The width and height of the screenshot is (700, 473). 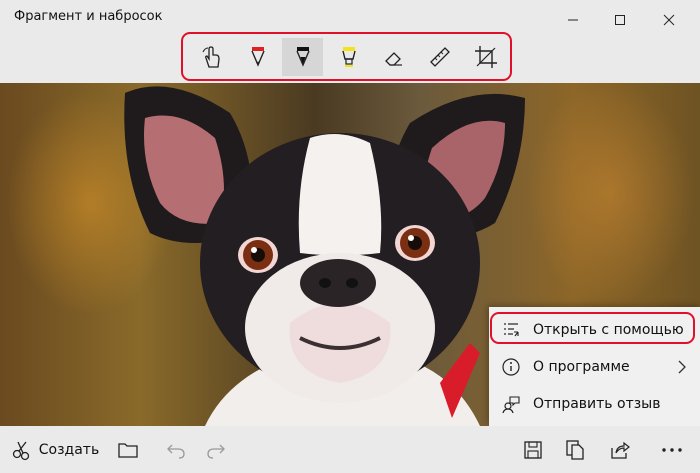 What do you see at coordinates (597, 403) in the screenshot?
I see `menu-item-label: Отправить отзыв` at bounding box center [597, 403].